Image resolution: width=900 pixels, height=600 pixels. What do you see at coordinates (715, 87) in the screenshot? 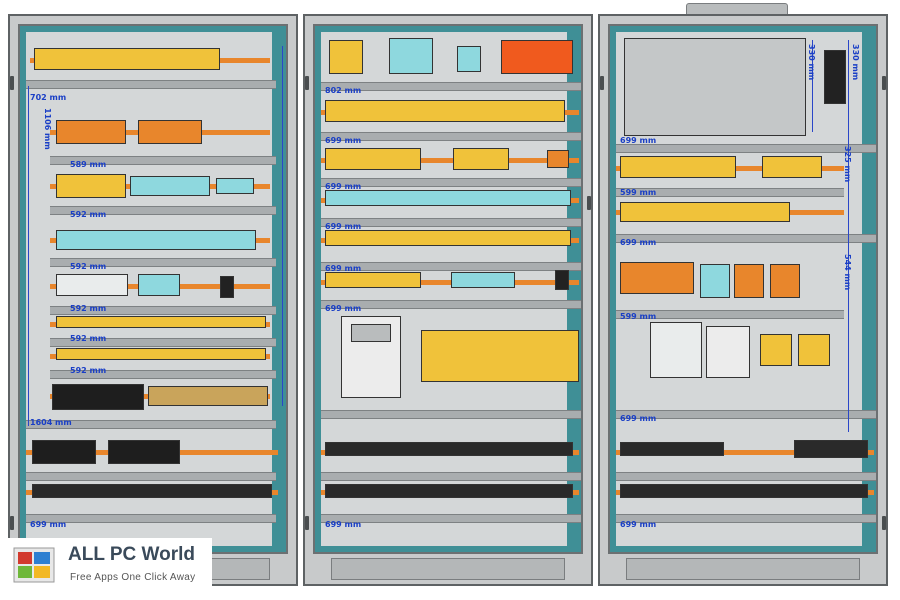
I see `hmi-display-panel` at bounding box center [715, 87].